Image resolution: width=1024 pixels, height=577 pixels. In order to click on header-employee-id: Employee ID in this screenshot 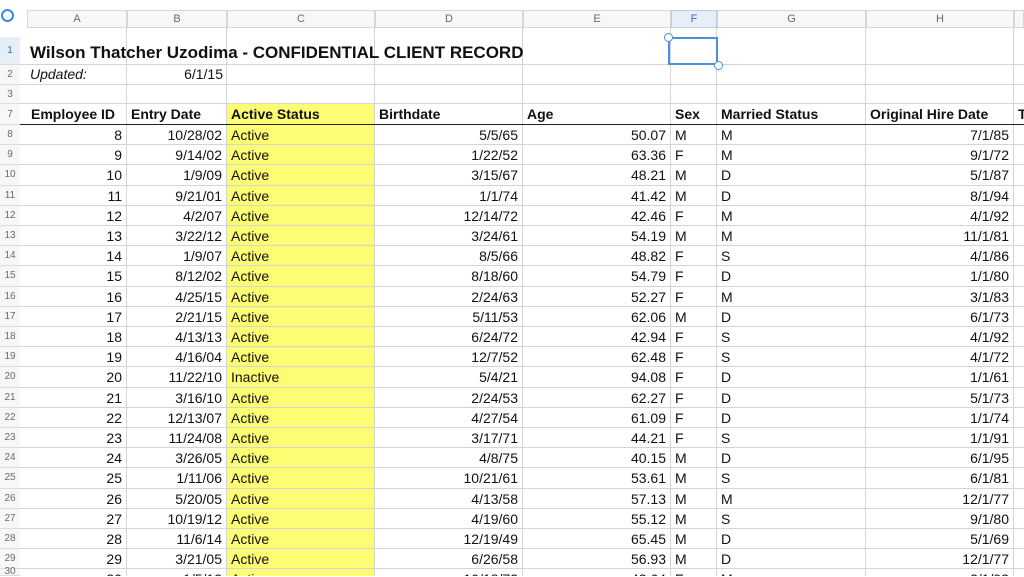, I will do `click(77, 114)`.